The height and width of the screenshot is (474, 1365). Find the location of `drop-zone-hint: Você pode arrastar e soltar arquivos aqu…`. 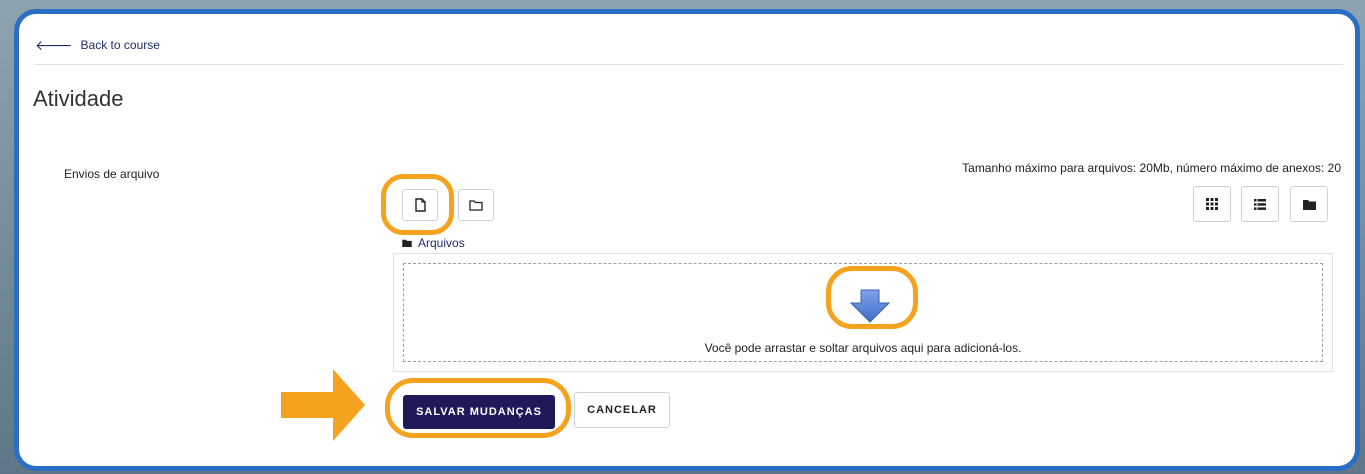

drop-zone-hint: Você pode arrastar e soltar arquivos aqu… is located at coordinates (863, 348).